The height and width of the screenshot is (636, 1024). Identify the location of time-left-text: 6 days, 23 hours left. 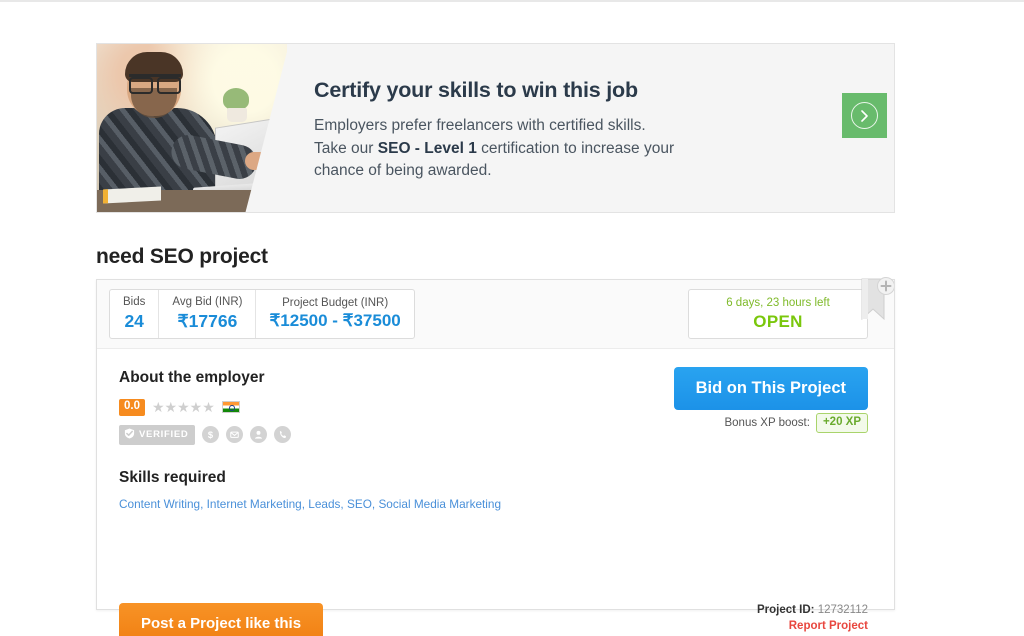
(778, 302).